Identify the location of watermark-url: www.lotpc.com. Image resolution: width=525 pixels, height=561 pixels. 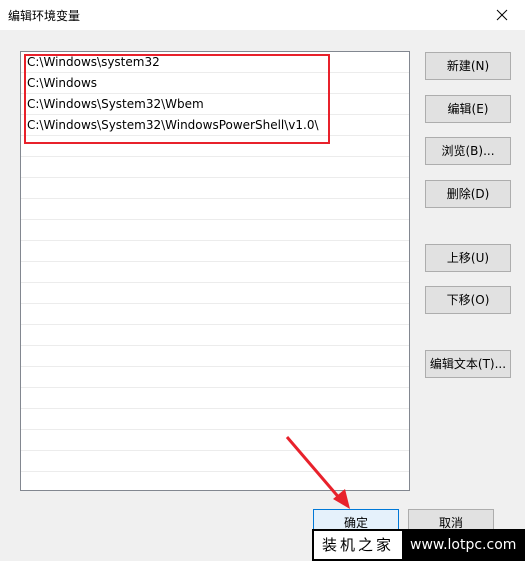
(463, 545).